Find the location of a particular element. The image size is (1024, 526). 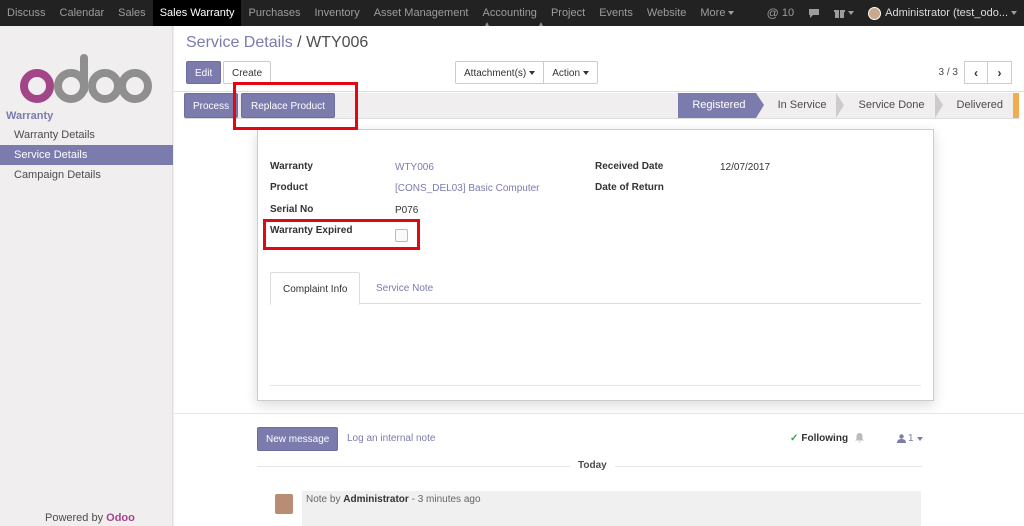

pager-next-button: › is located at coordinates (1000, 72).